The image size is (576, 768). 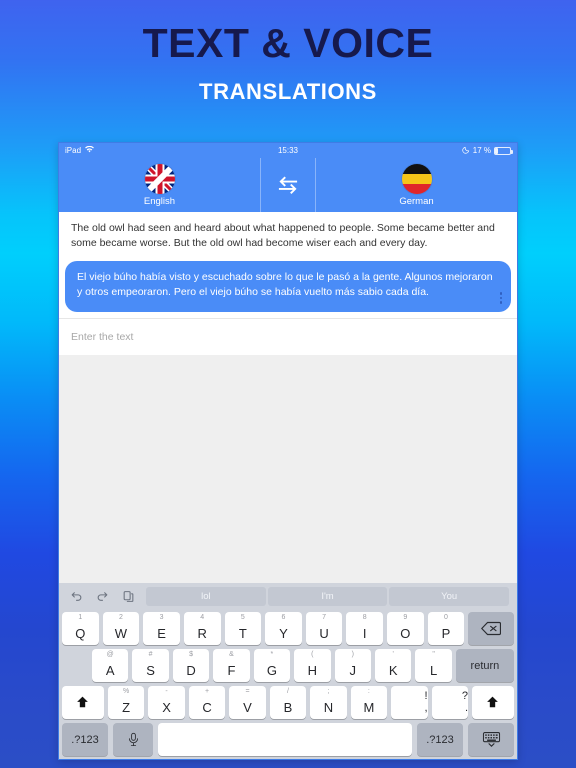 I want to click on key-l: " L, so click(x=433, y=665).